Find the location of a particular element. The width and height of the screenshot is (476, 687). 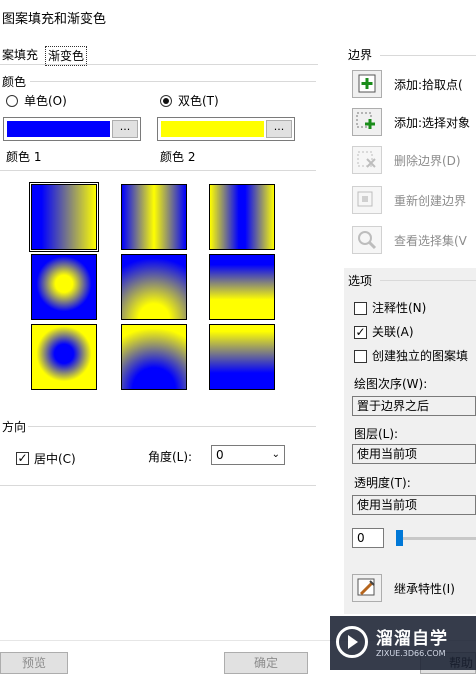

watermark-play-logo-icon is located at coordinates (352, 642).